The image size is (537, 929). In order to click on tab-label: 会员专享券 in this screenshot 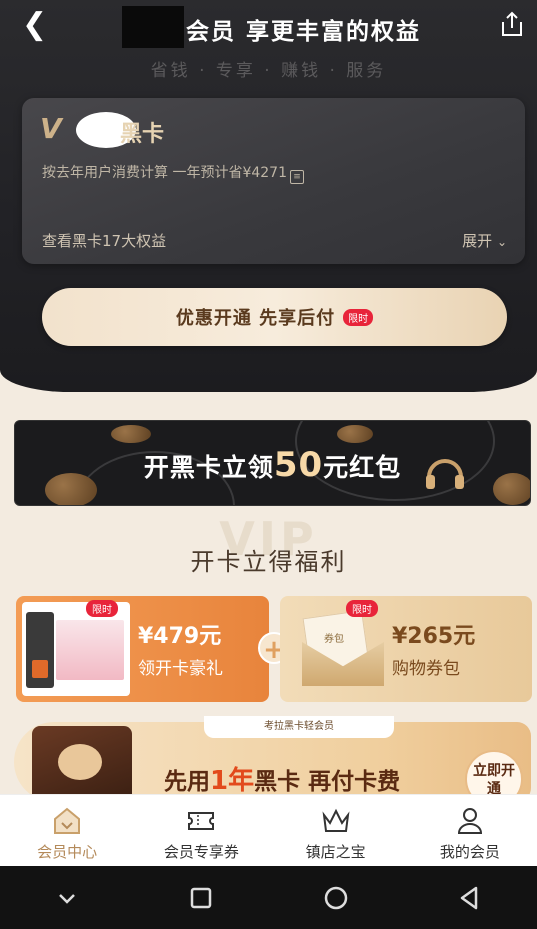, I will do `click(201, 852)`.